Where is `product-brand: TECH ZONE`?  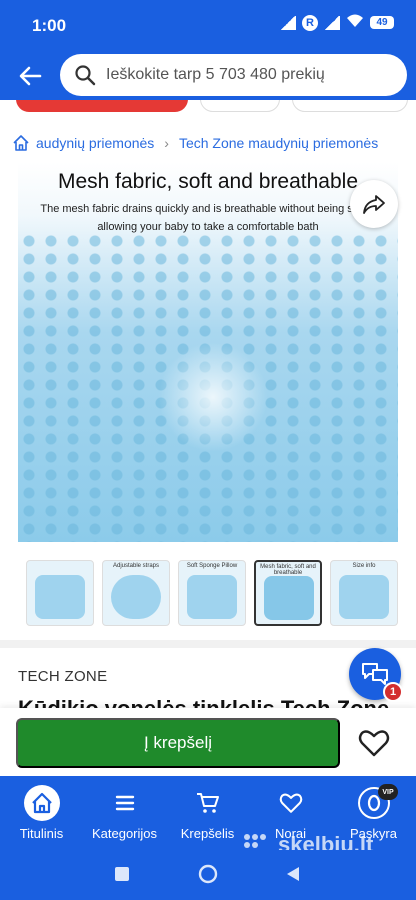 product-brand: TECH ZONE is located at coordinates (62, 676).